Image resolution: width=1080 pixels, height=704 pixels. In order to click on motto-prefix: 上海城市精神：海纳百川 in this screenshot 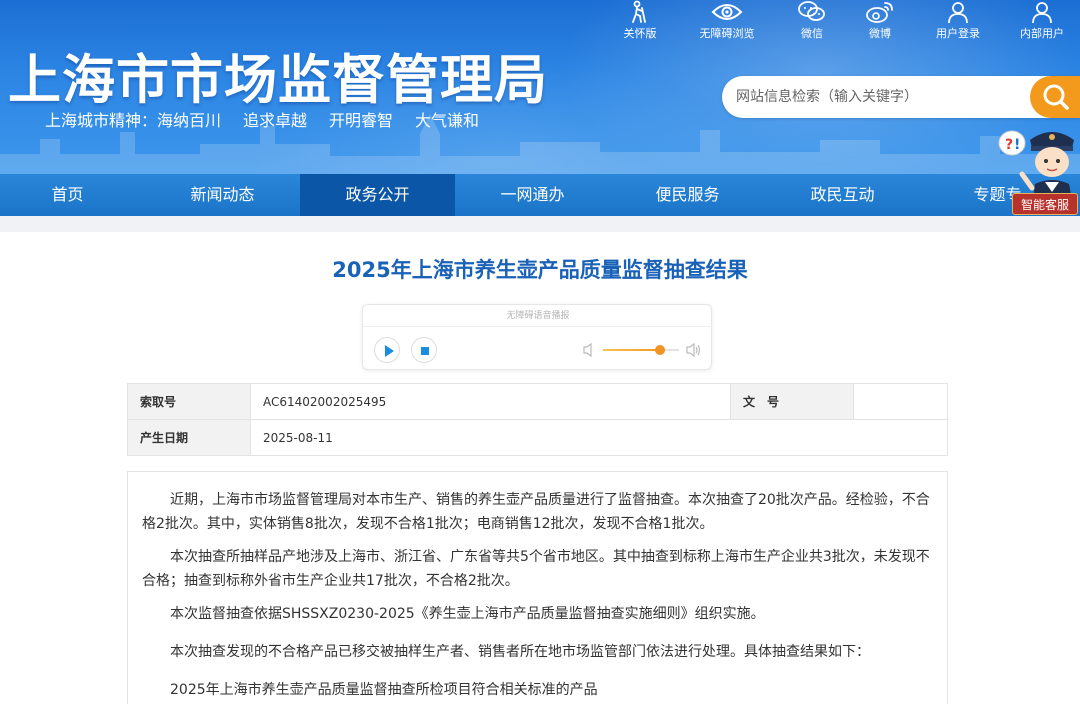, I will do `click(133, 120)`.